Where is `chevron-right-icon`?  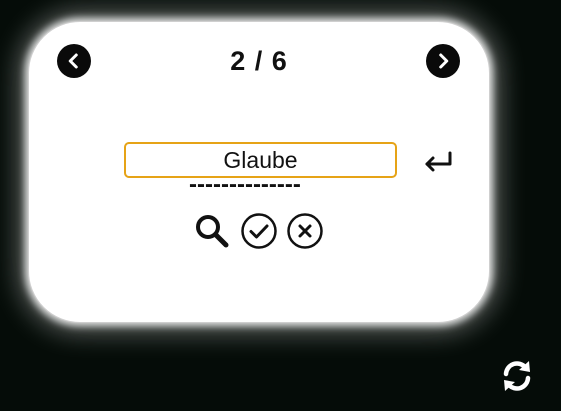
chevron-right-icon is located at coordinates (444, 61).